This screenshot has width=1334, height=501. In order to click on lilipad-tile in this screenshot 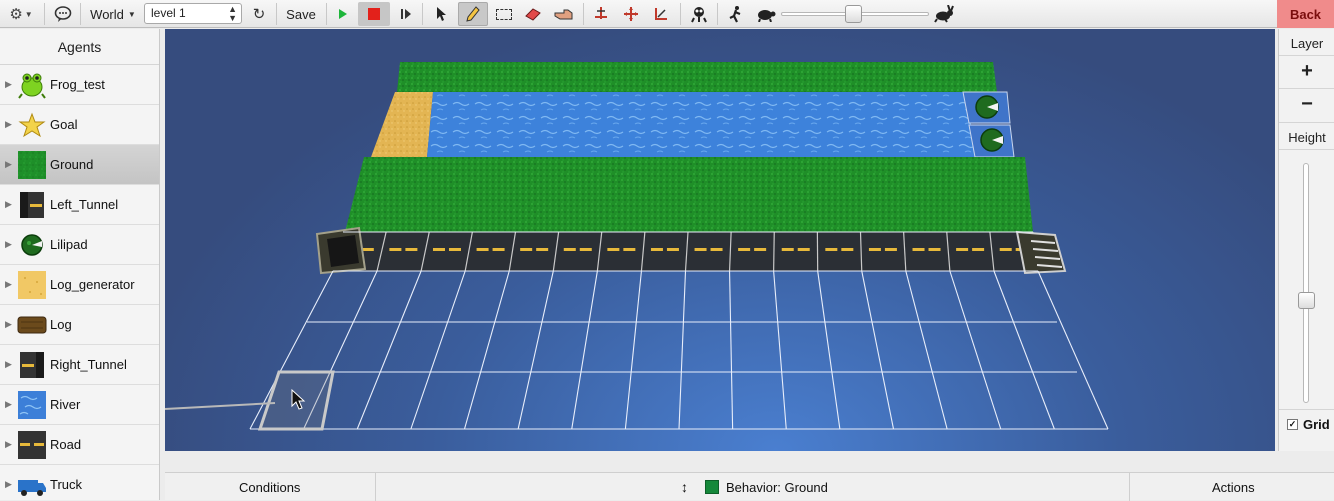, I will do `click(991, 141)`.